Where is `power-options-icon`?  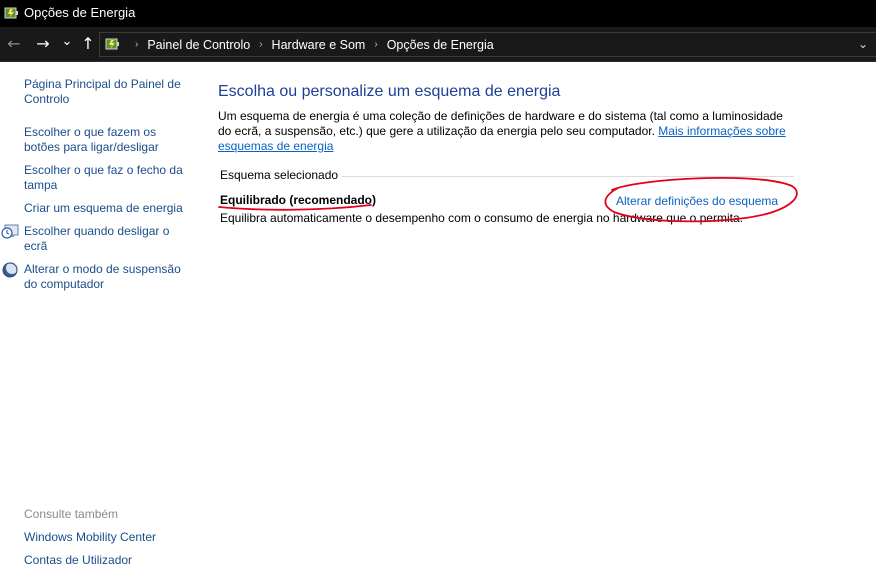 power-options-icon is located at coordinates (11, 13).